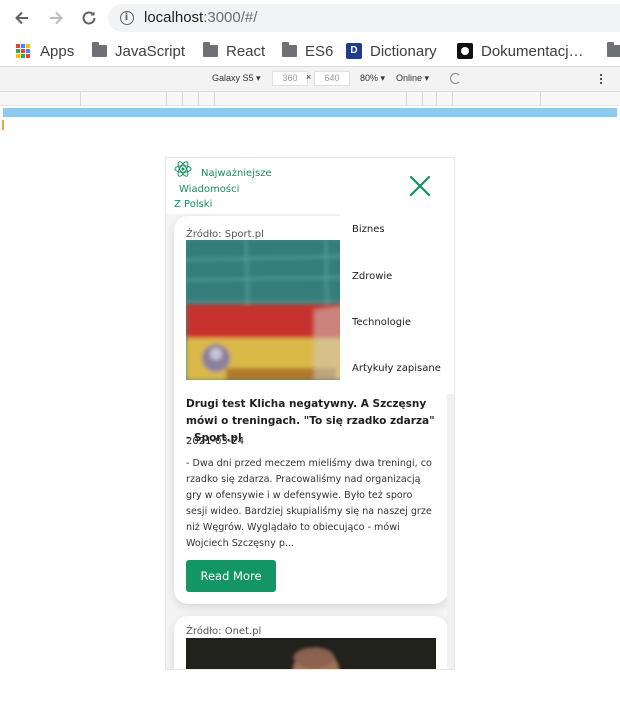  What do you see at coordinates (602, 79) in the screenshot?
I see `more-options-icon` at bounding box center [602, 79].